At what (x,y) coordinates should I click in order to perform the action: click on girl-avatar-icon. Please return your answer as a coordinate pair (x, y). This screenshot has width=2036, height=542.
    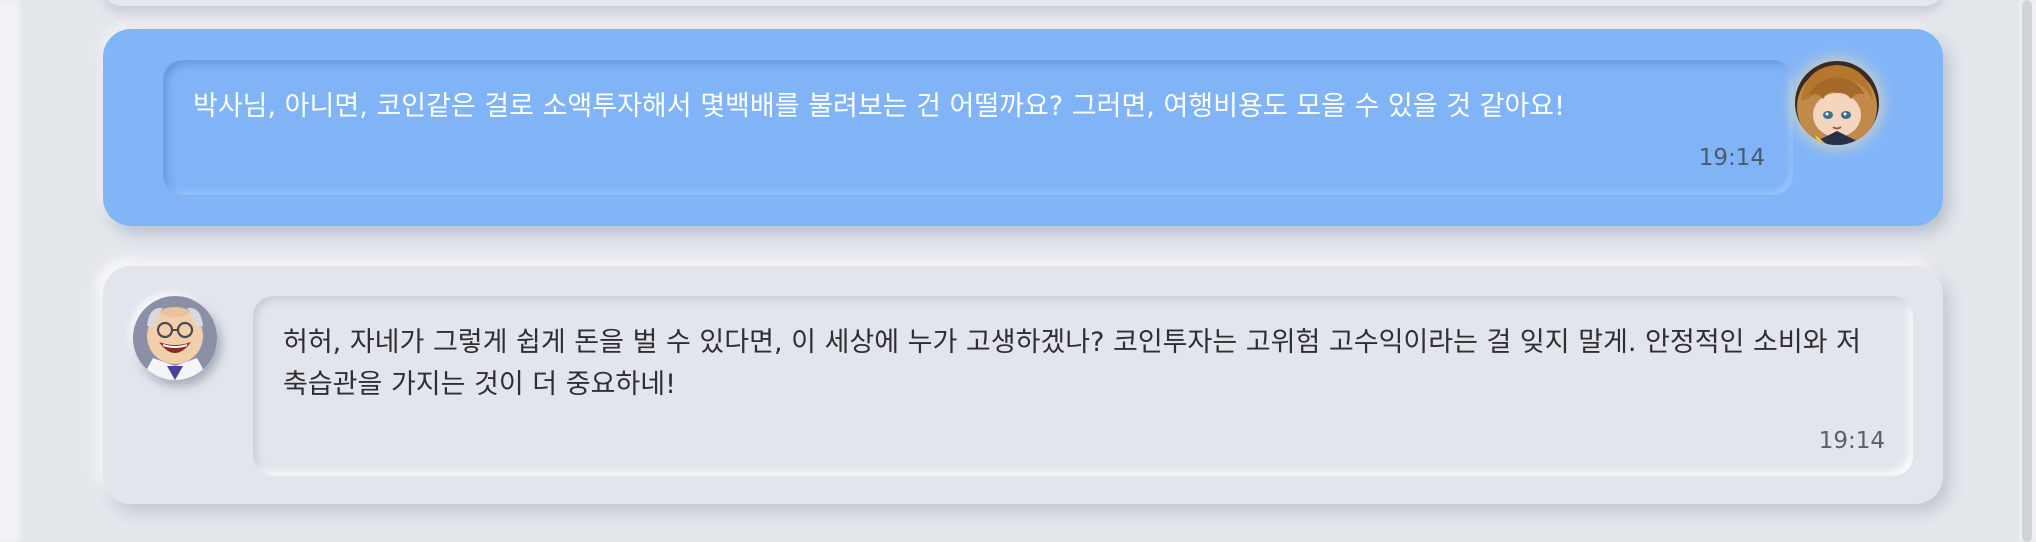
    Looking at the image, I should click on (1837, 103).